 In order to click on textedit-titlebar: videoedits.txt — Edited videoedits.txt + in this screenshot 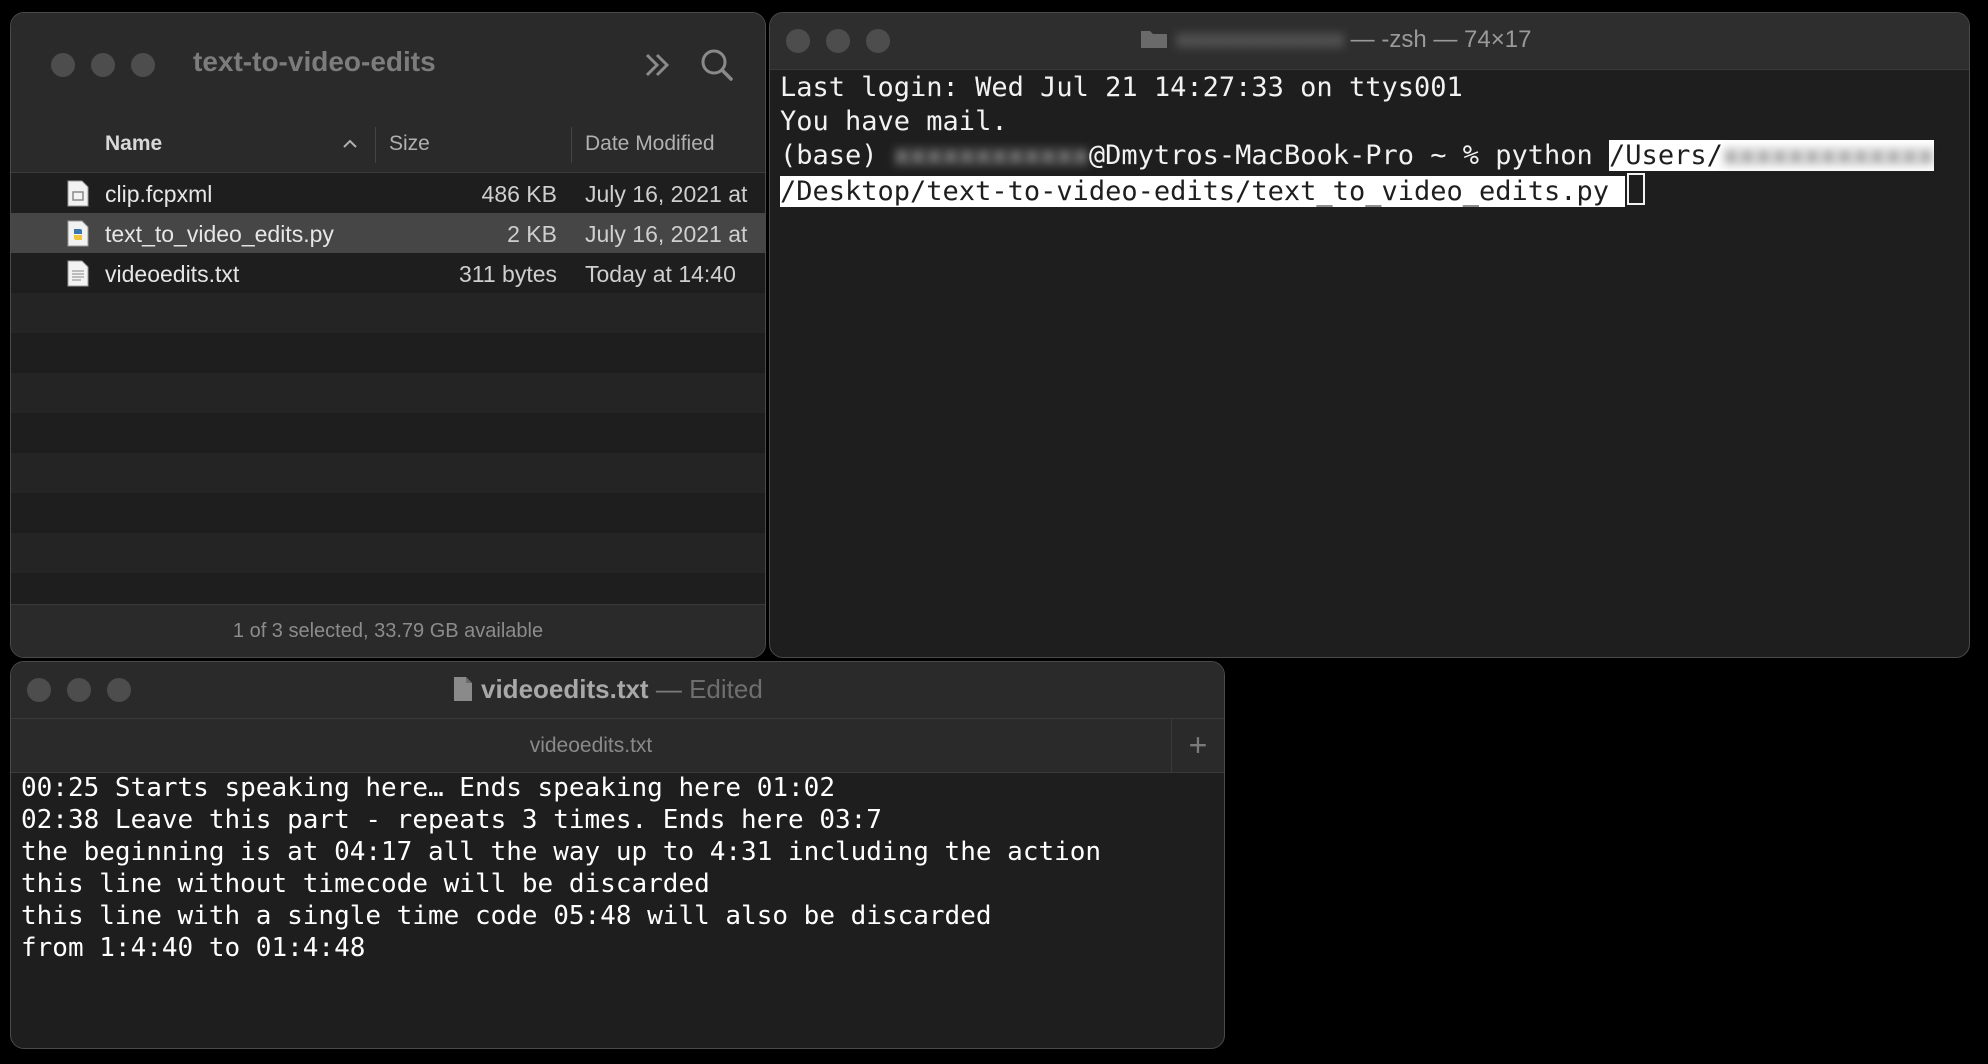, I will do `click(617, 717)`.